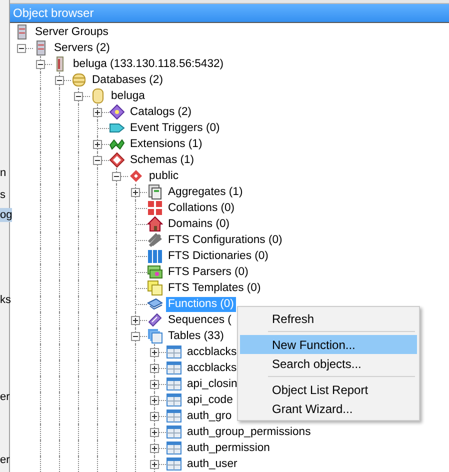  I want to click on tree-item: Databases (2), so click(127, 80).